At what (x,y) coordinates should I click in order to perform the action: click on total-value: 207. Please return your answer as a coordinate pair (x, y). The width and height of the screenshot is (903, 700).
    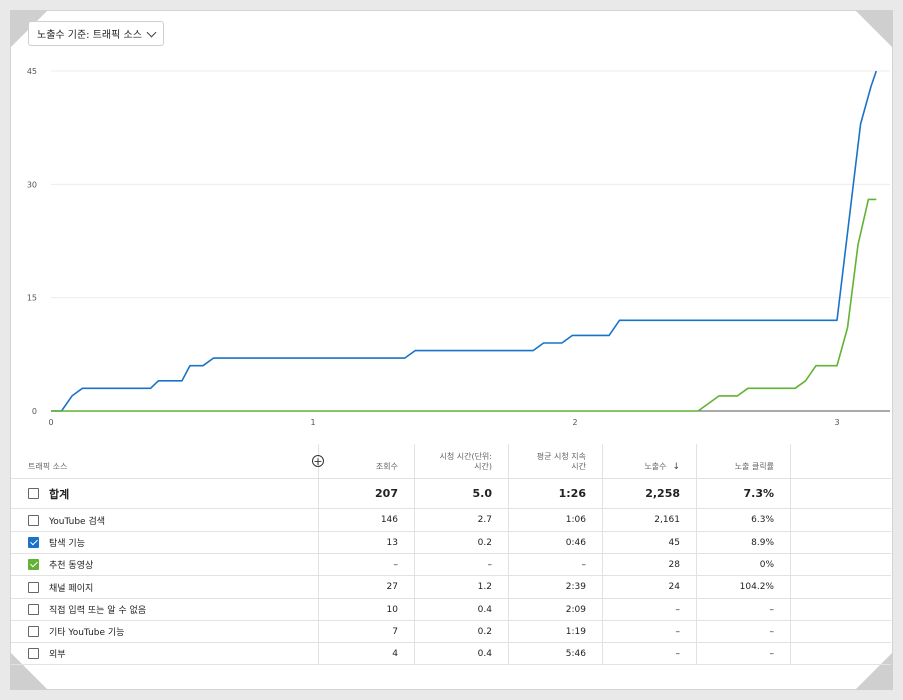
    Looking at the image, I should click on (386, 493).